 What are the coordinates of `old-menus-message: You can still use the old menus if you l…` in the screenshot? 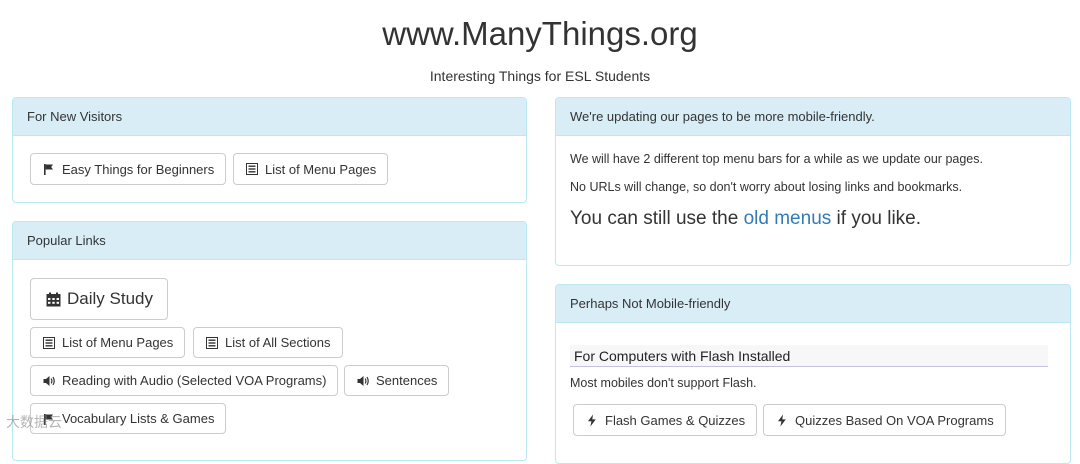 It's located at (745, 219).